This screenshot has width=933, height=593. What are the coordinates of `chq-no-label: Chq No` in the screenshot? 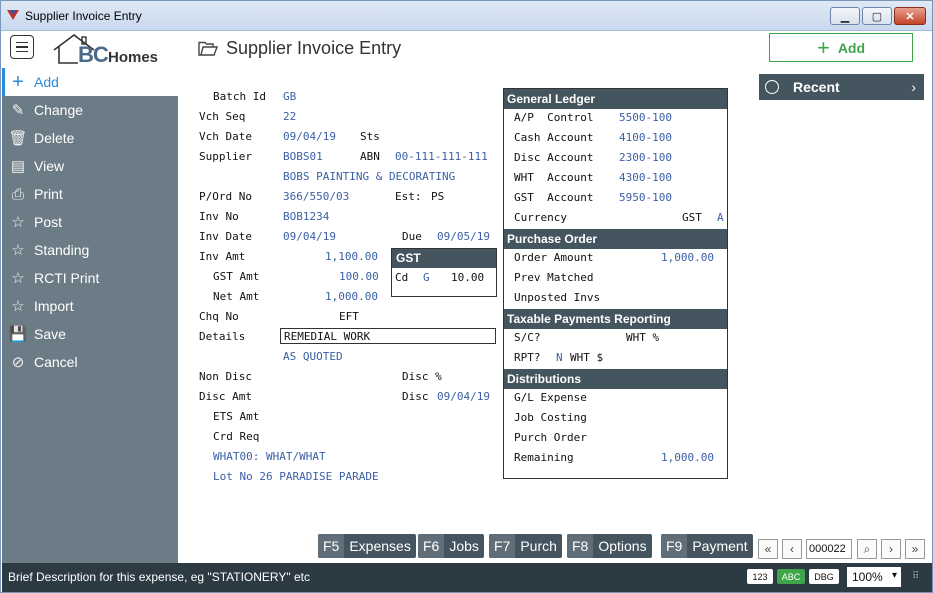 It's located at (219, 316).